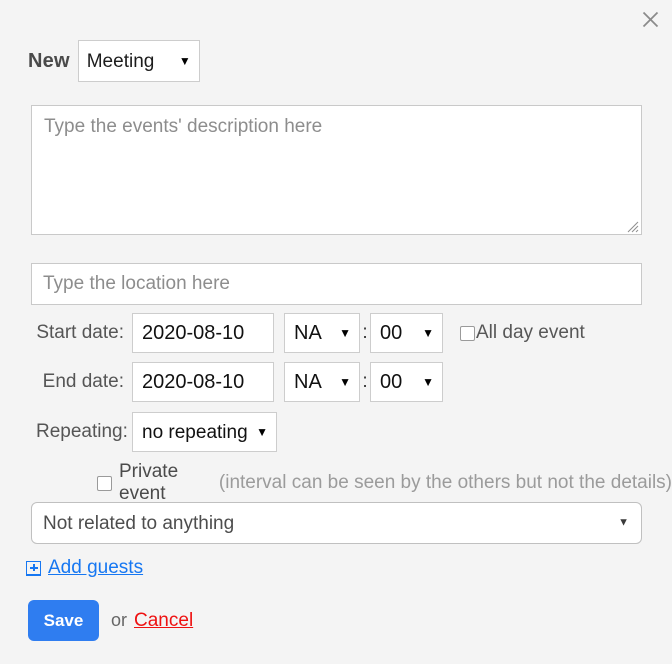 This screenshot has width=672, height=664. What do you see at coordinates (203, 382) in the screenshot?
I see `end-date-input` at bounding box center [203, 382].